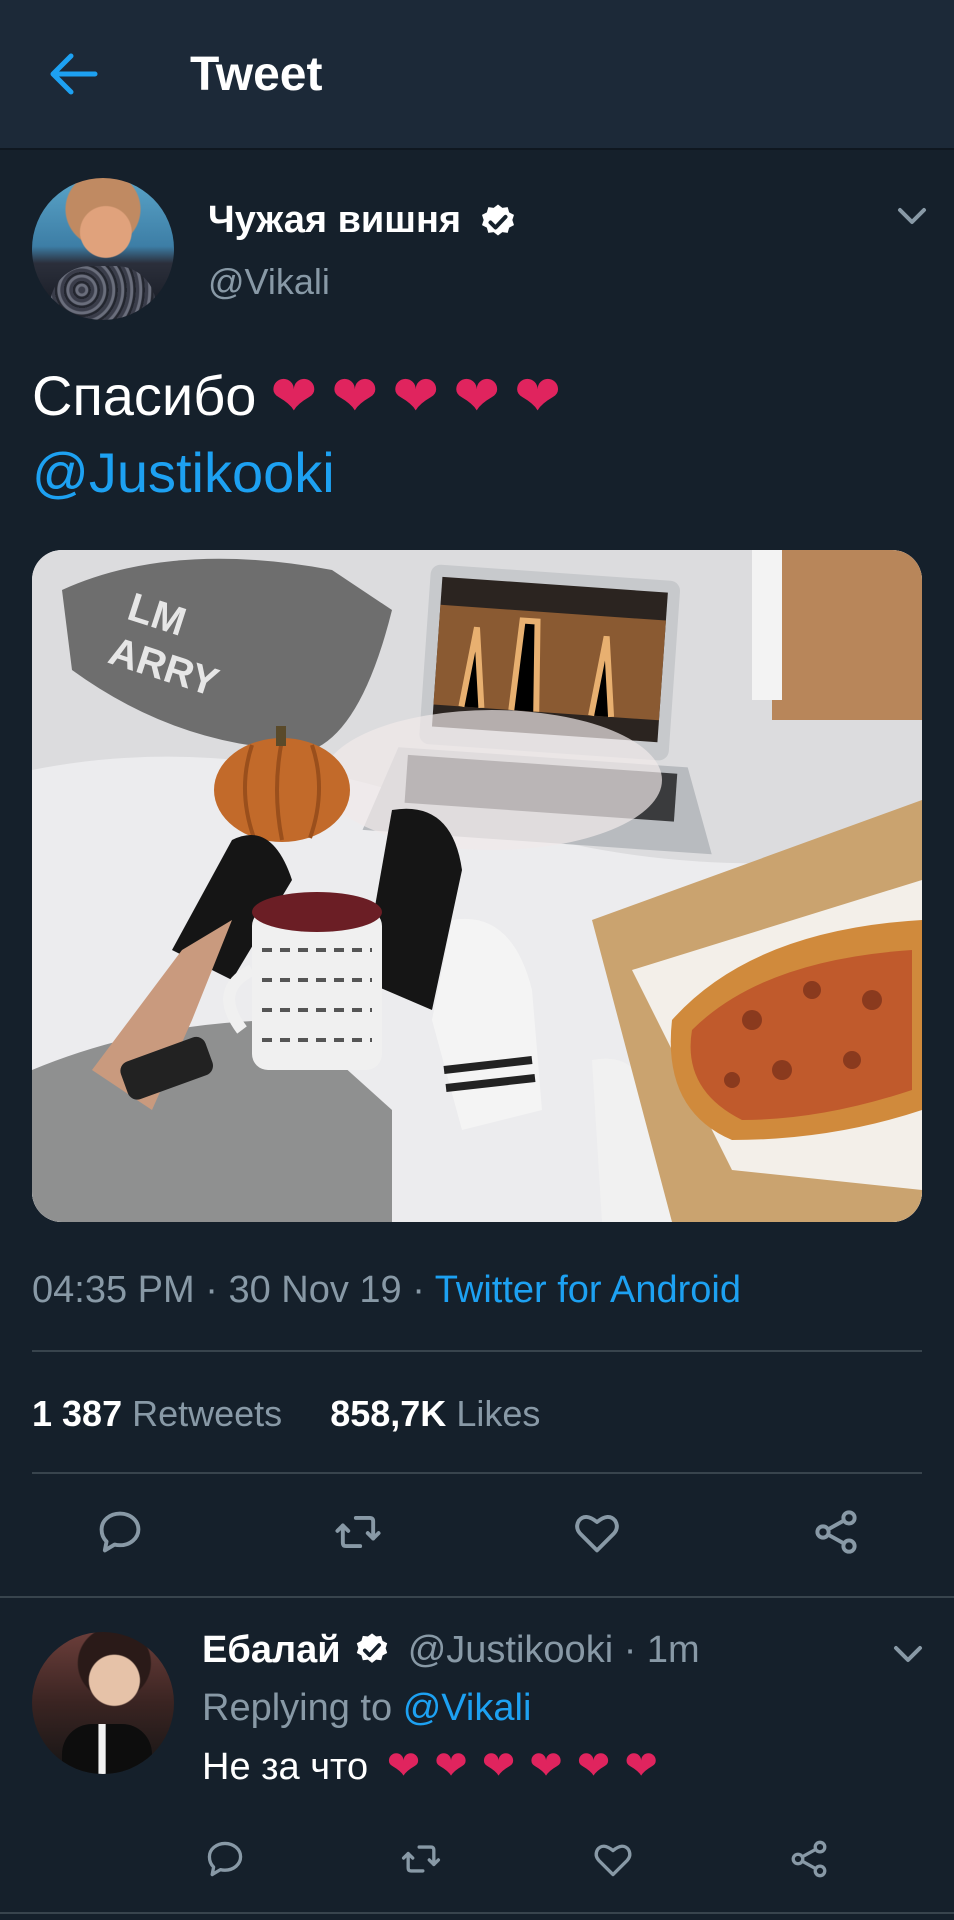  What do you see at coordinates (498, 1413) in the screenshot?
I see `likes-label: Likes` at bounding box center [498, 1413].